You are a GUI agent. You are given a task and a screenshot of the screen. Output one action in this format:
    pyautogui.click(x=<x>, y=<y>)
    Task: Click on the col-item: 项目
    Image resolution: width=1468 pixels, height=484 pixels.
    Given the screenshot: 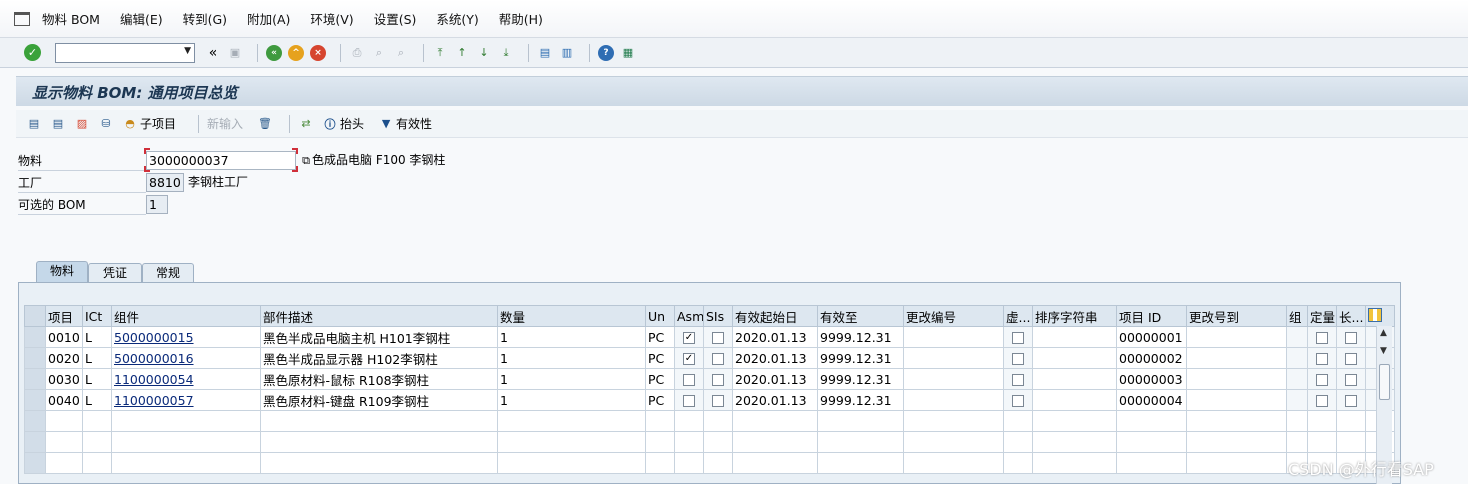 What is the action you would take?
    pyautogui.click(x=64, y=316)
    